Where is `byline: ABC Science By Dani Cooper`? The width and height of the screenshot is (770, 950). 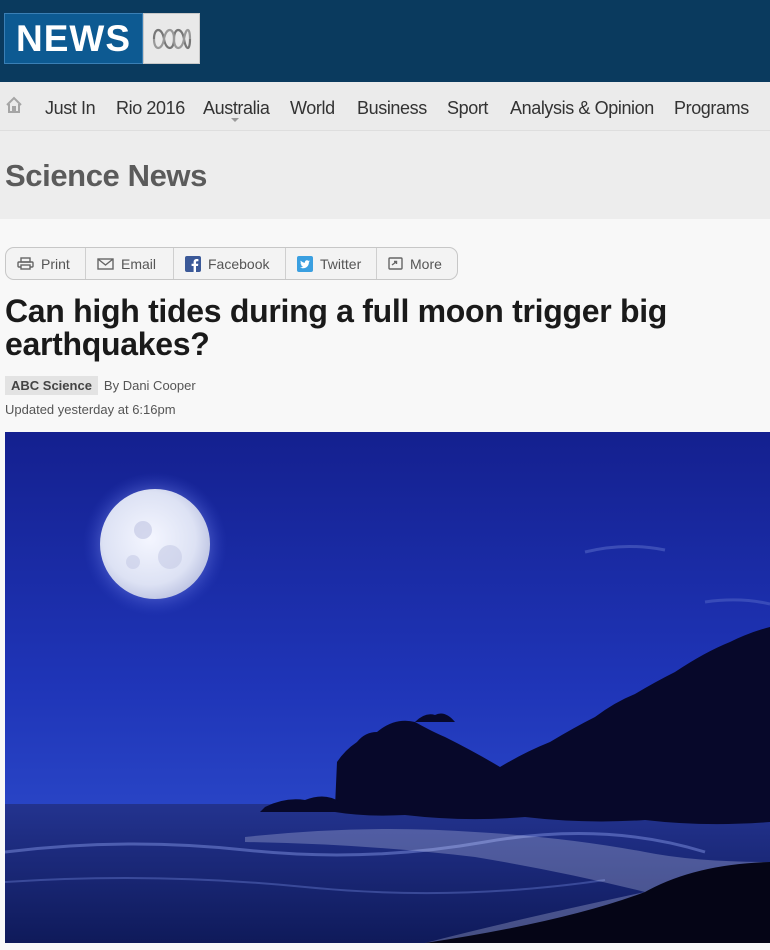 byline: ABC Science By Dani Cooper is located at coordinates (100, 385).